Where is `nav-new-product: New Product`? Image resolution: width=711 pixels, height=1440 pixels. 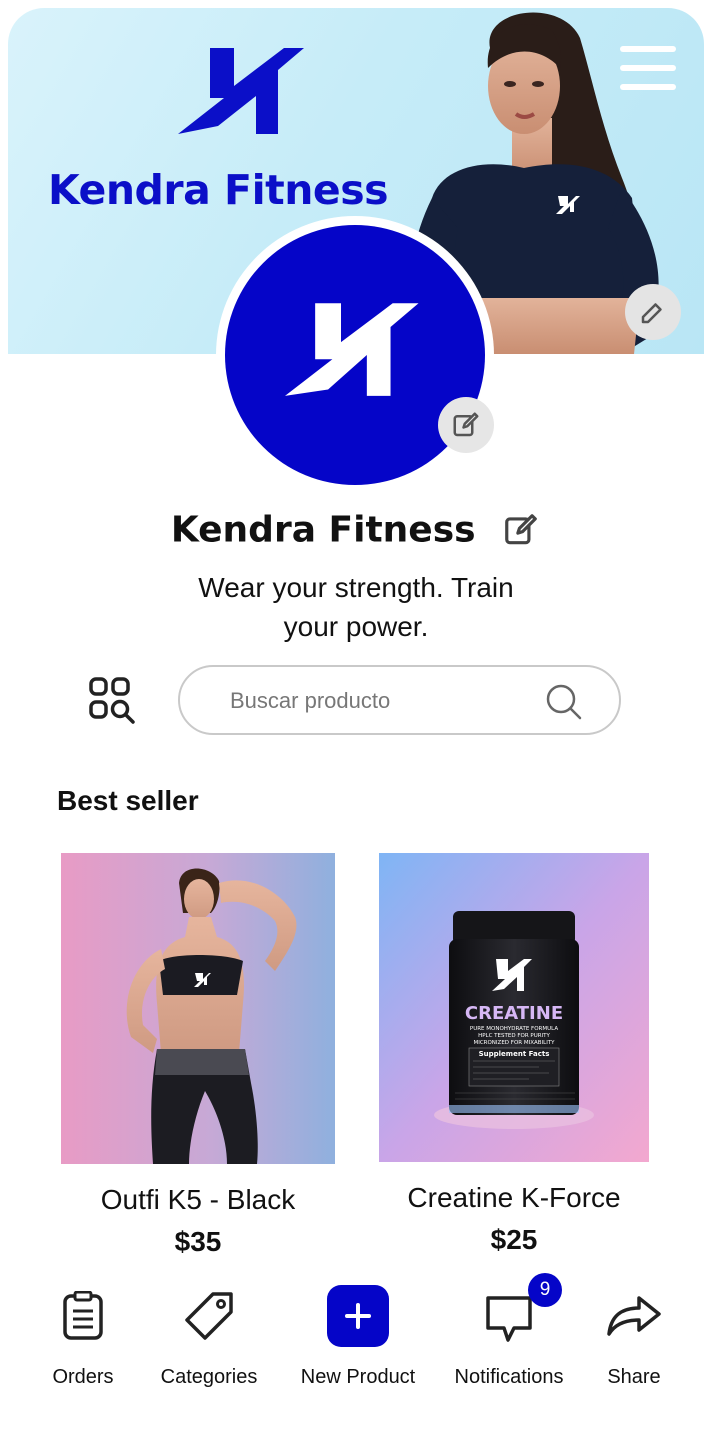
nav-new-product: New Product is located at coordinates (358, 1336).